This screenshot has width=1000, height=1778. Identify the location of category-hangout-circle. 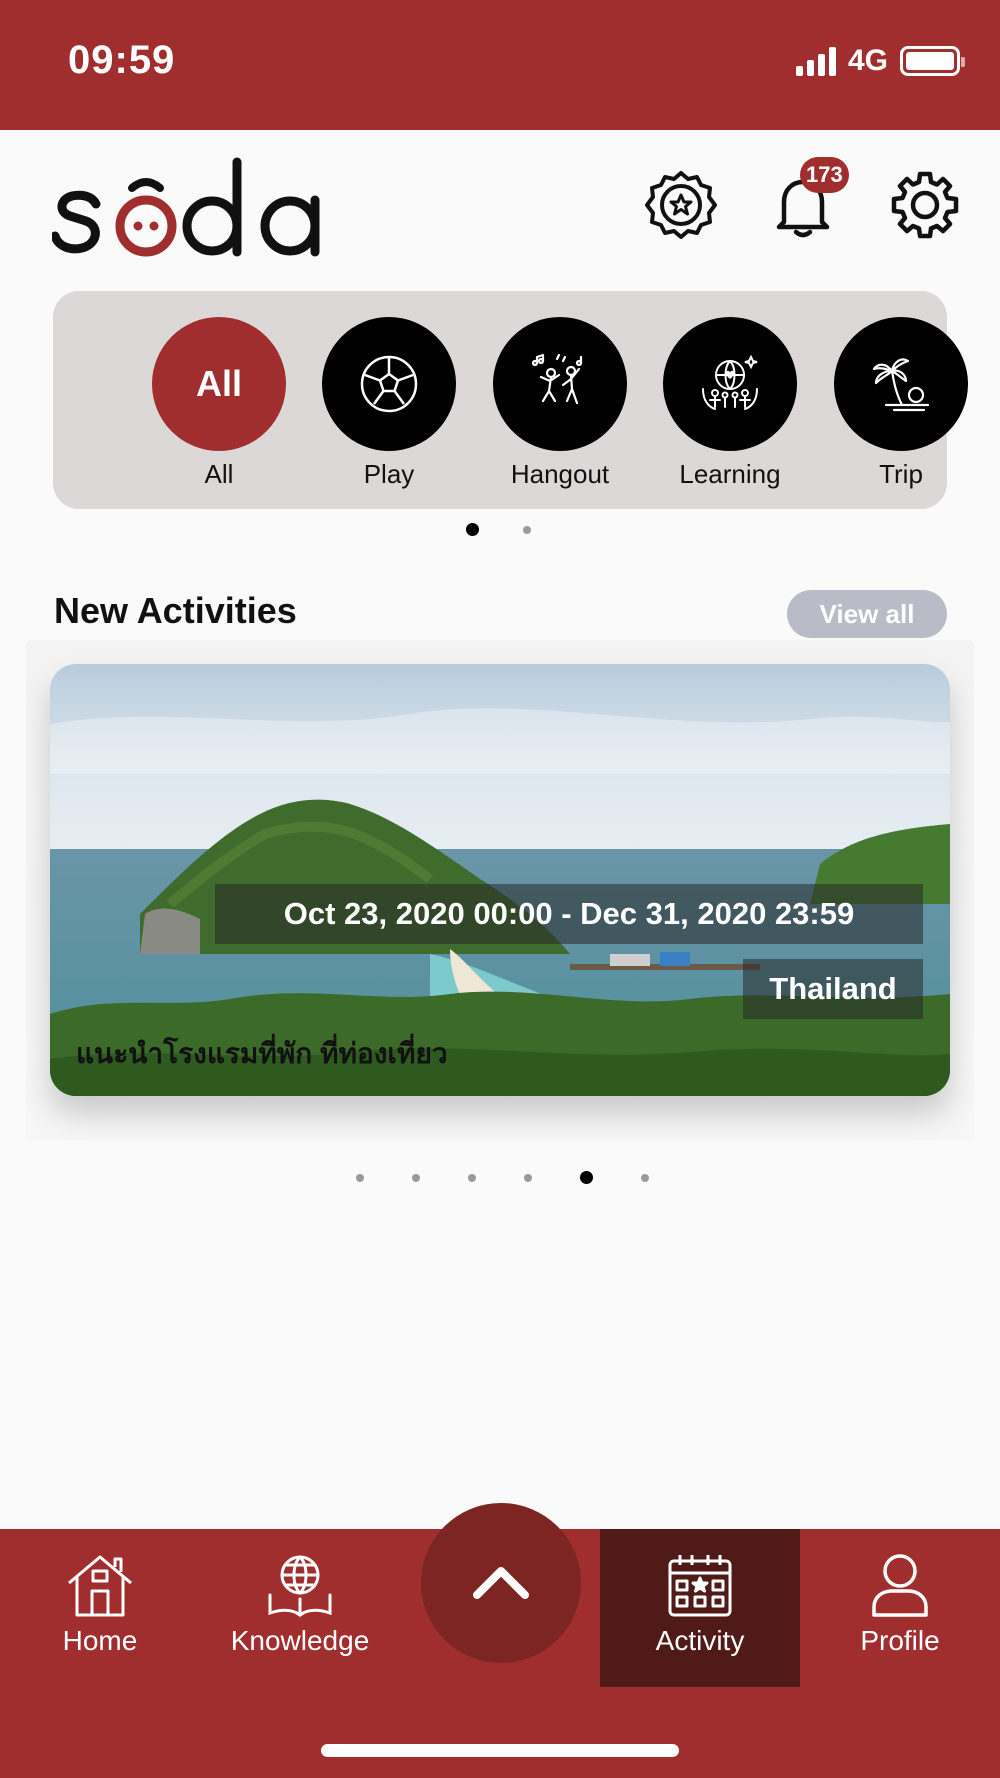
(560, 384).